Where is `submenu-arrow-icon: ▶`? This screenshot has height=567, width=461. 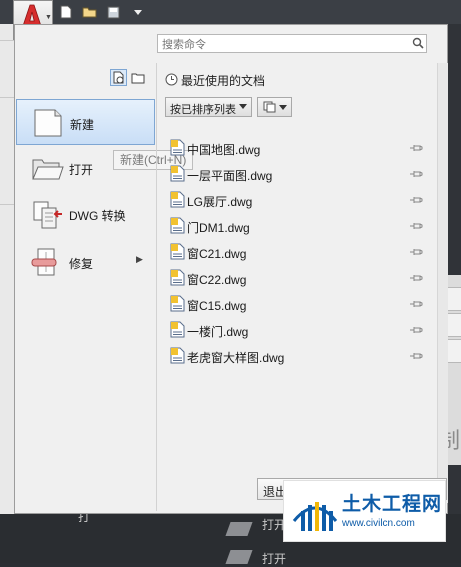
submenu-arrow-icon: ▶ is located at coordinates (139, 259).